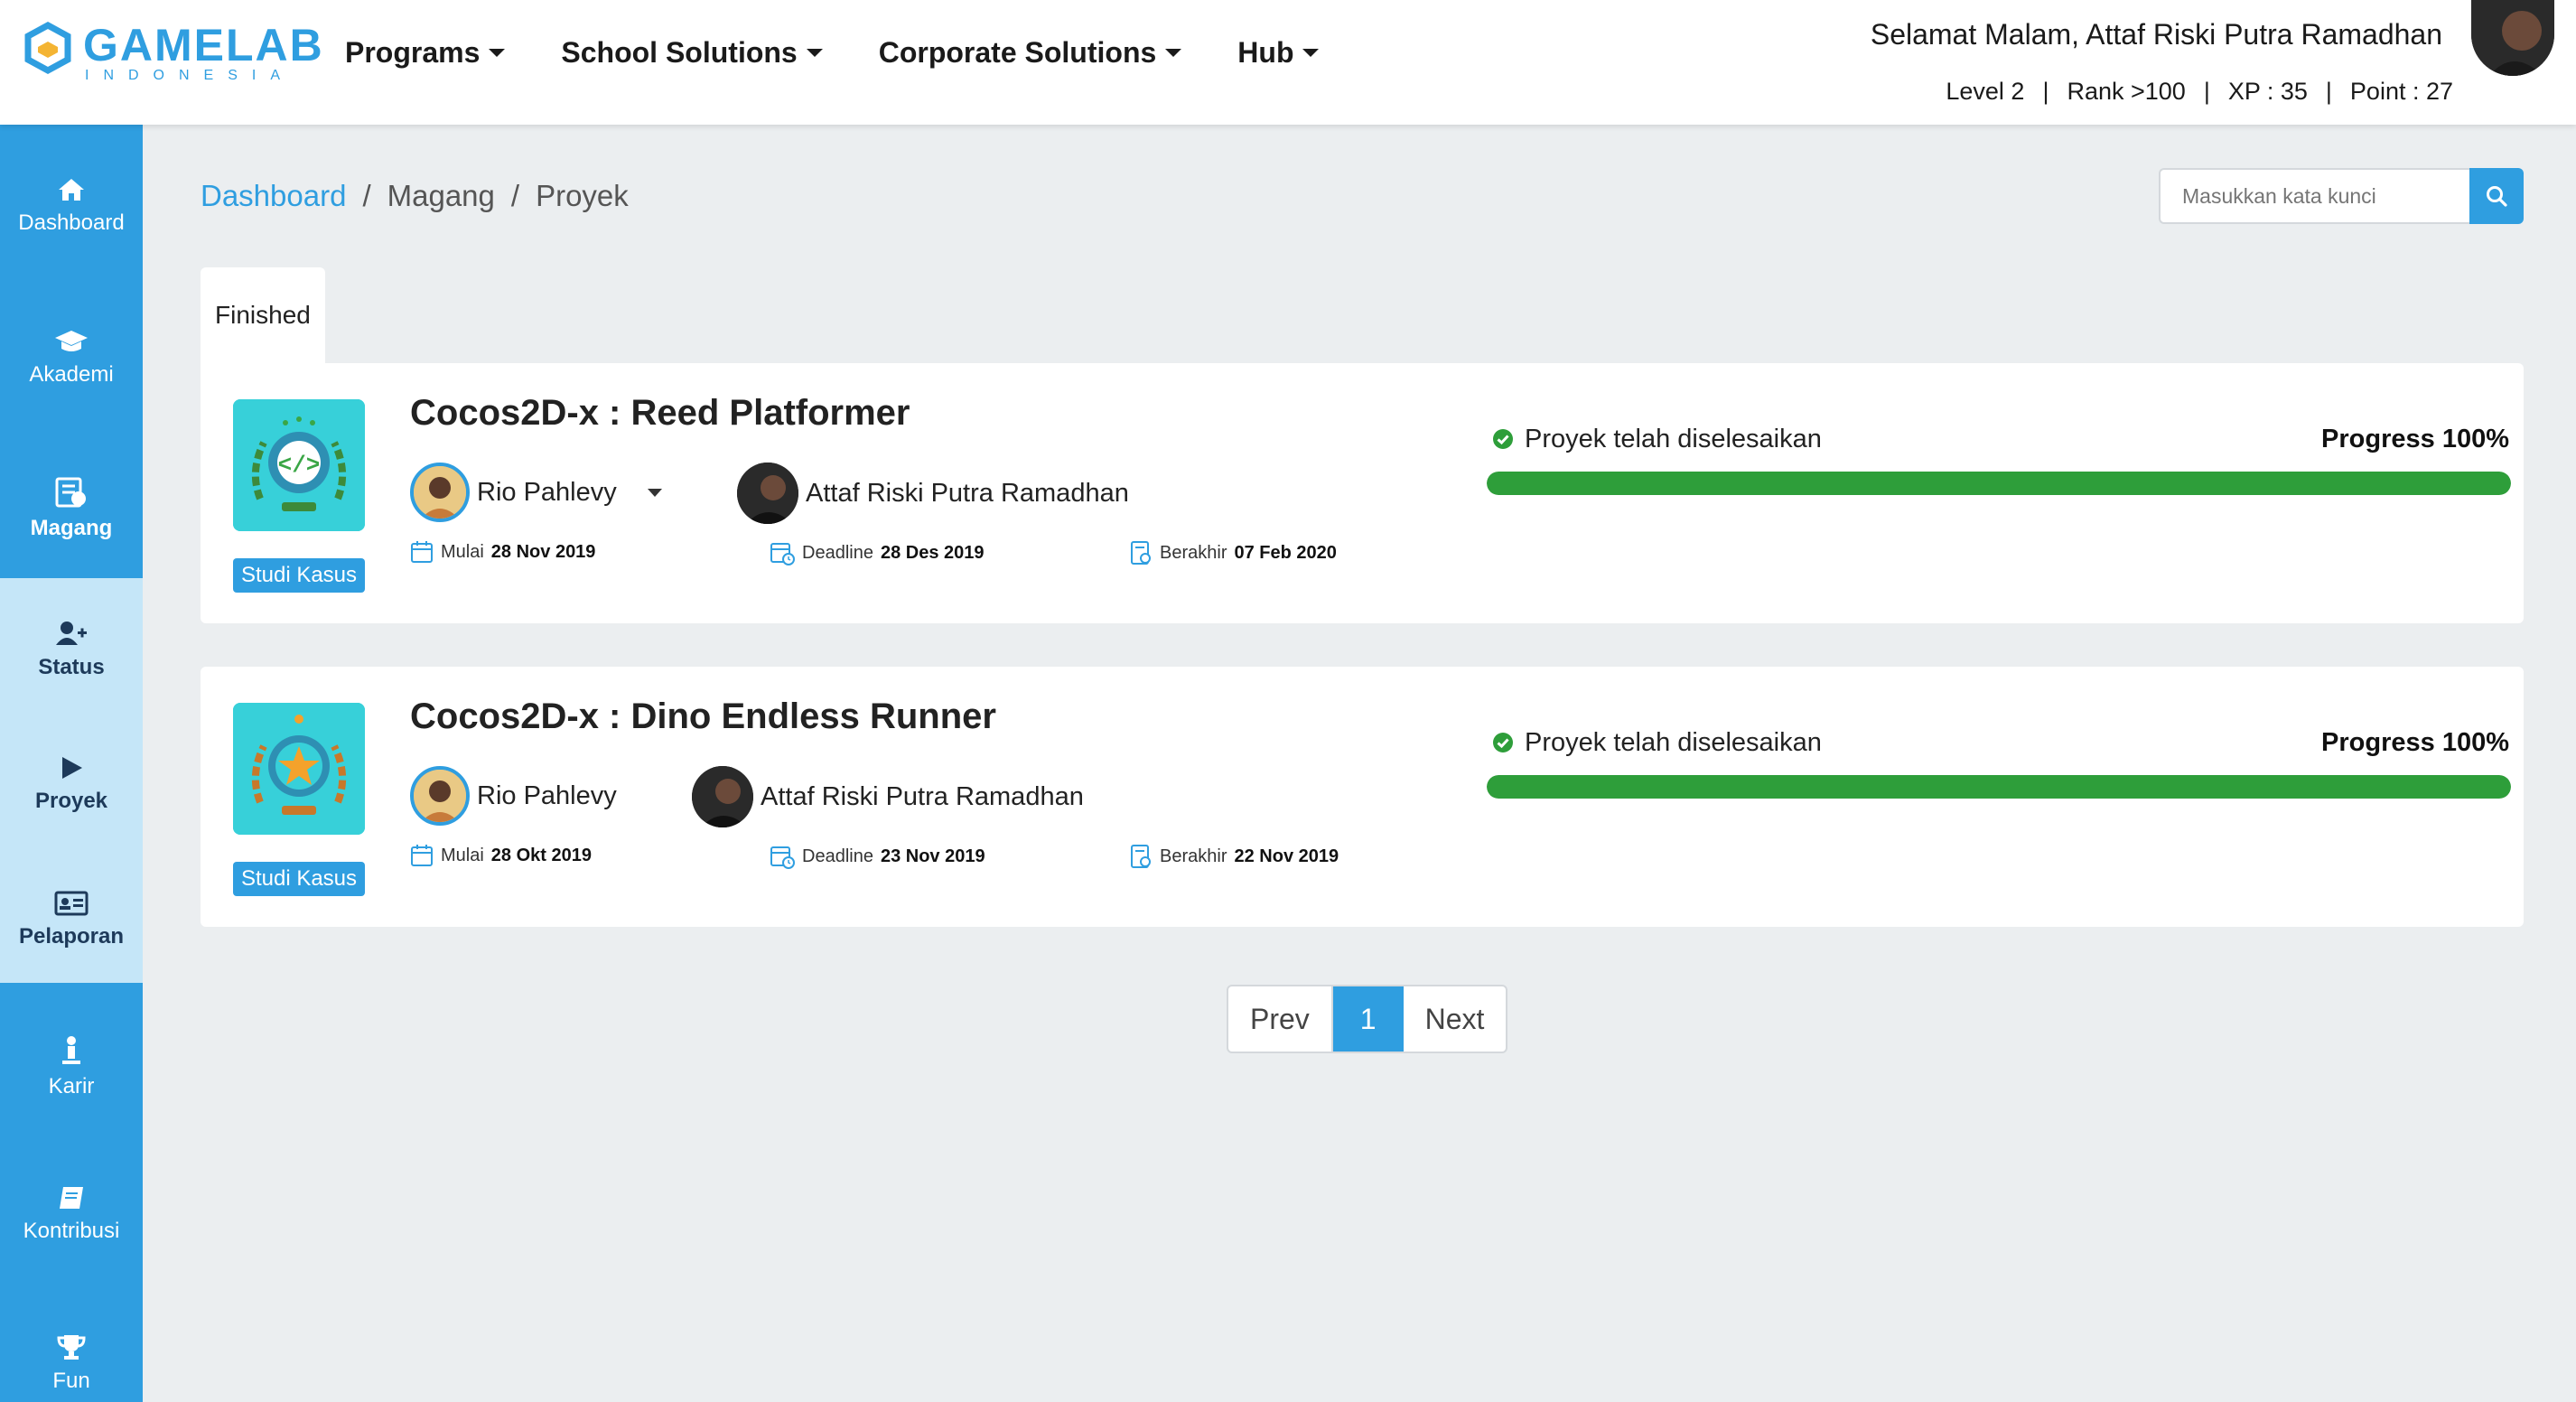  What do you see at coordinates (190, 75) in the screenshot?
I see `logo-subtitle: INDONESIA` at bounding box center [190, 75].